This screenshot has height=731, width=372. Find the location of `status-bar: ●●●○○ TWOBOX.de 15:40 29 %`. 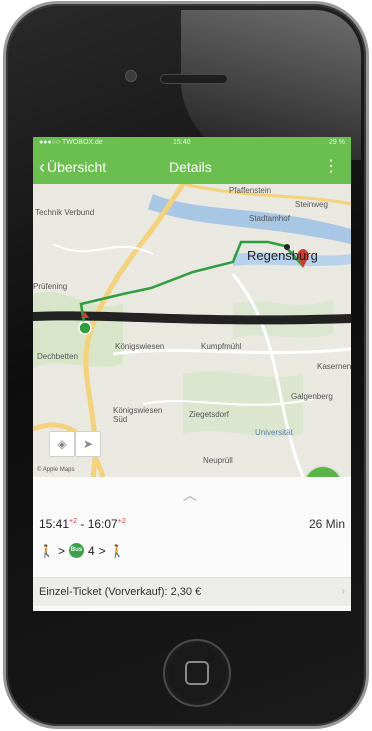

status-bar: ●●●○○ TWOBOX.de 15:40 29 % is located at coordinates (192, 142).